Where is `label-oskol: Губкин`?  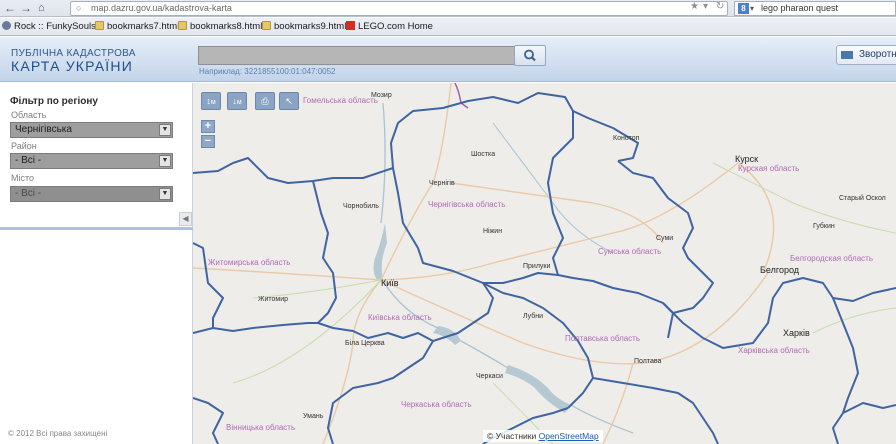
label-oskol: Губкин is located at coordinates (824, 226).